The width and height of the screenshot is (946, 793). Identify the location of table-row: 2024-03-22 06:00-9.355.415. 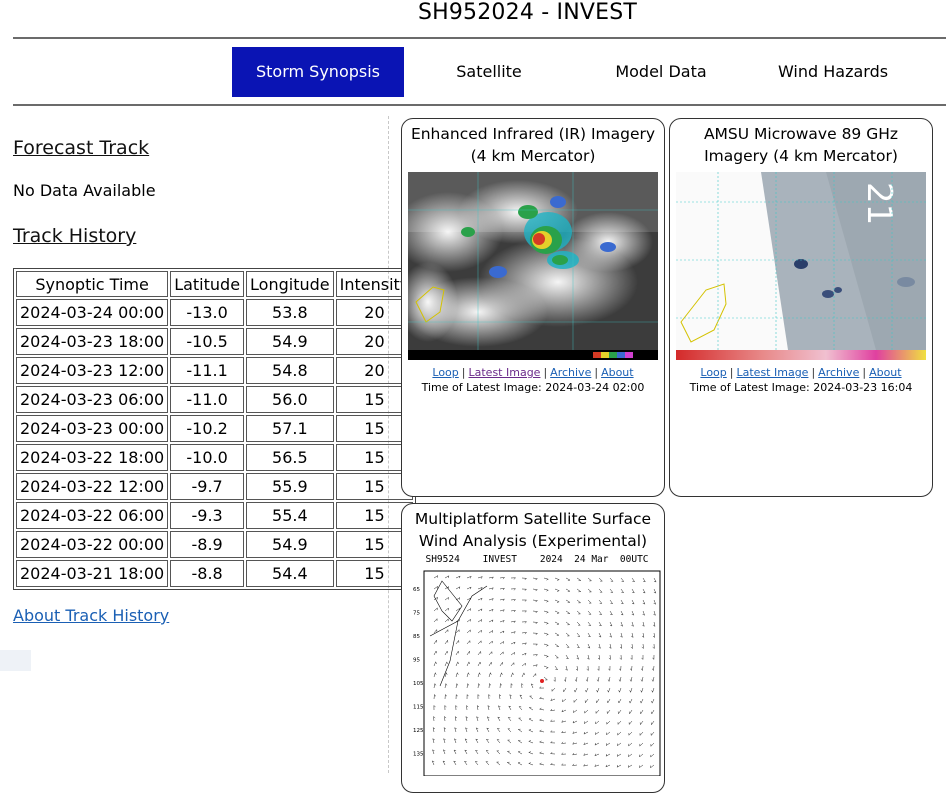
(214, 515).